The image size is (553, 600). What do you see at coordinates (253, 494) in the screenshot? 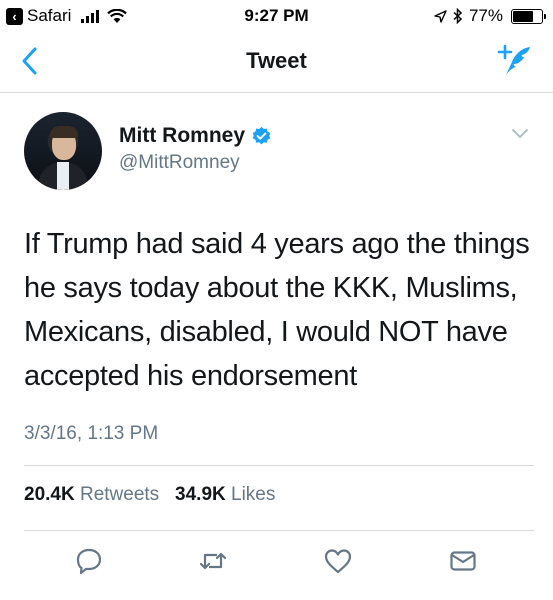
I see `likes-label: Likes` at bounding box center [253, 494].